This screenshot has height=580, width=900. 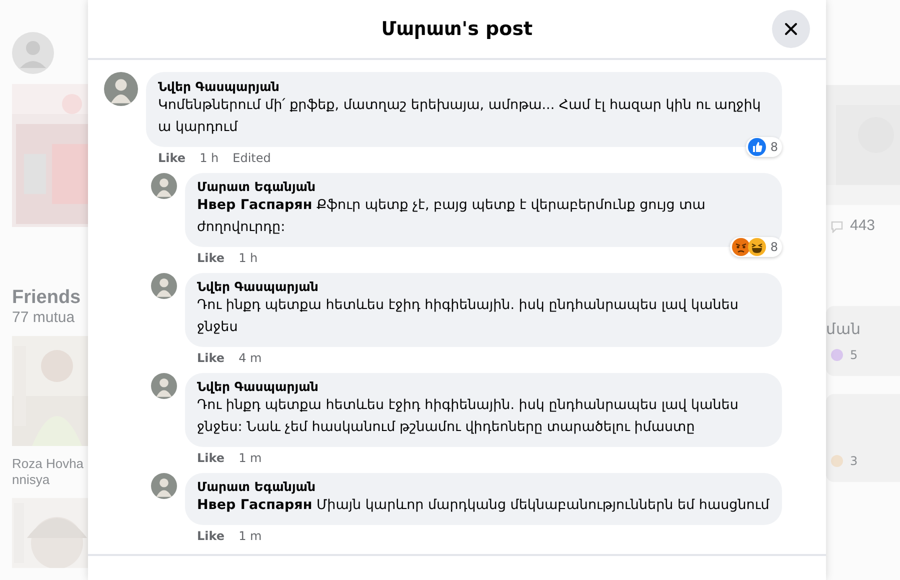 What do you see at coordinates (250, 358) in the screenshot?
I see `timestamp: 4 m` at bounding box center [250, 358].